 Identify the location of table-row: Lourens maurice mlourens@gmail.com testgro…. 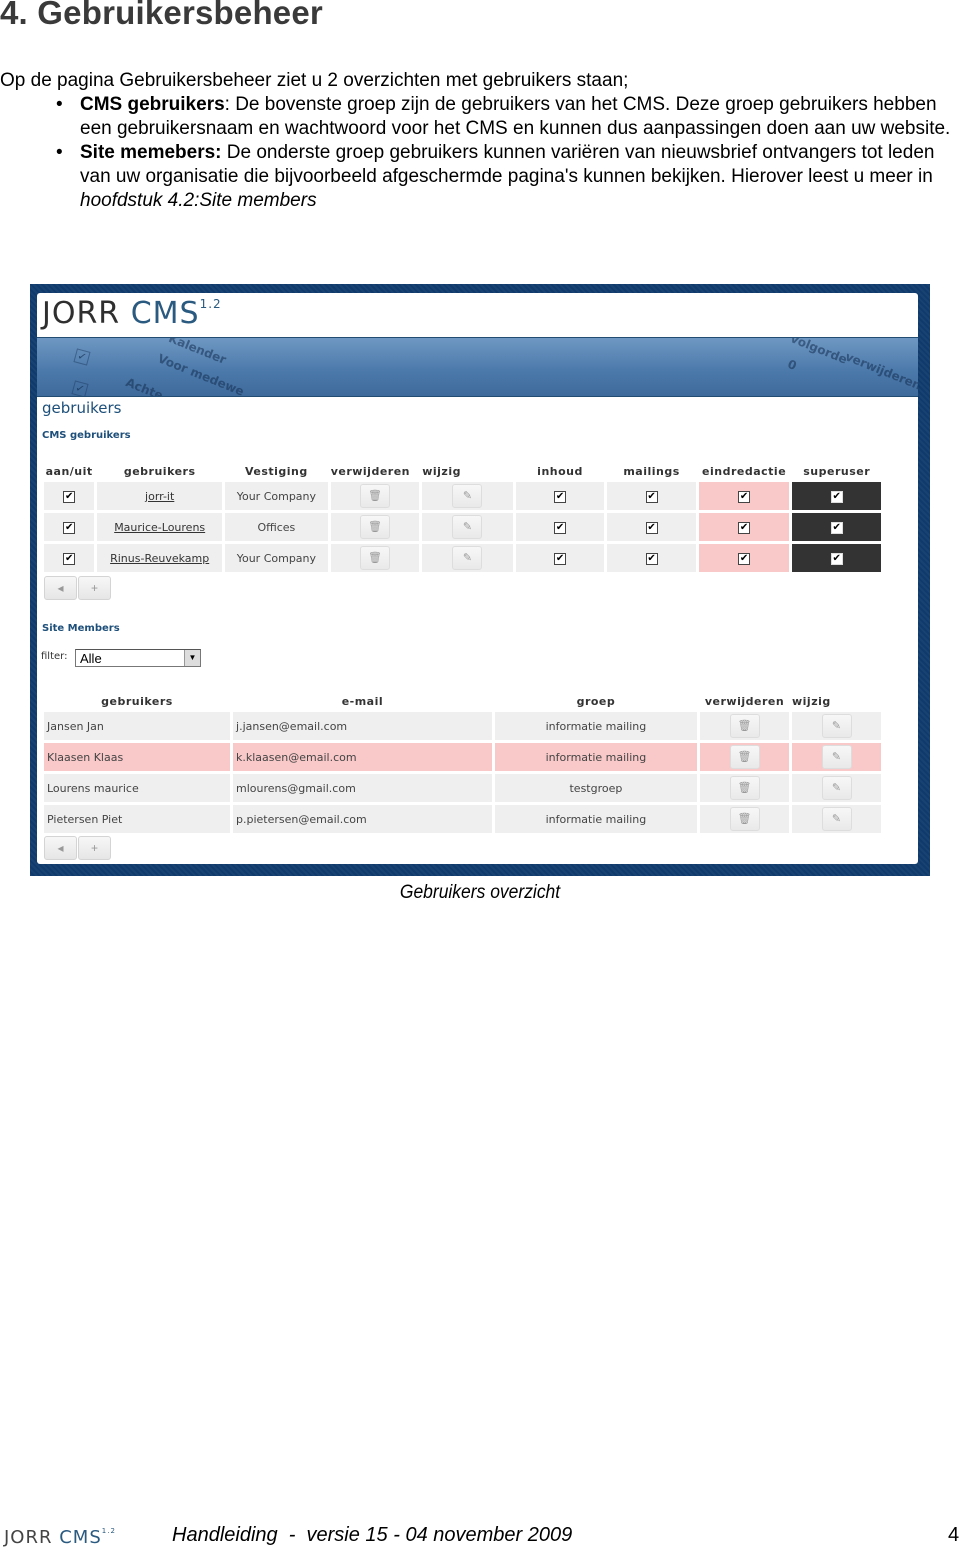
(462, 788).